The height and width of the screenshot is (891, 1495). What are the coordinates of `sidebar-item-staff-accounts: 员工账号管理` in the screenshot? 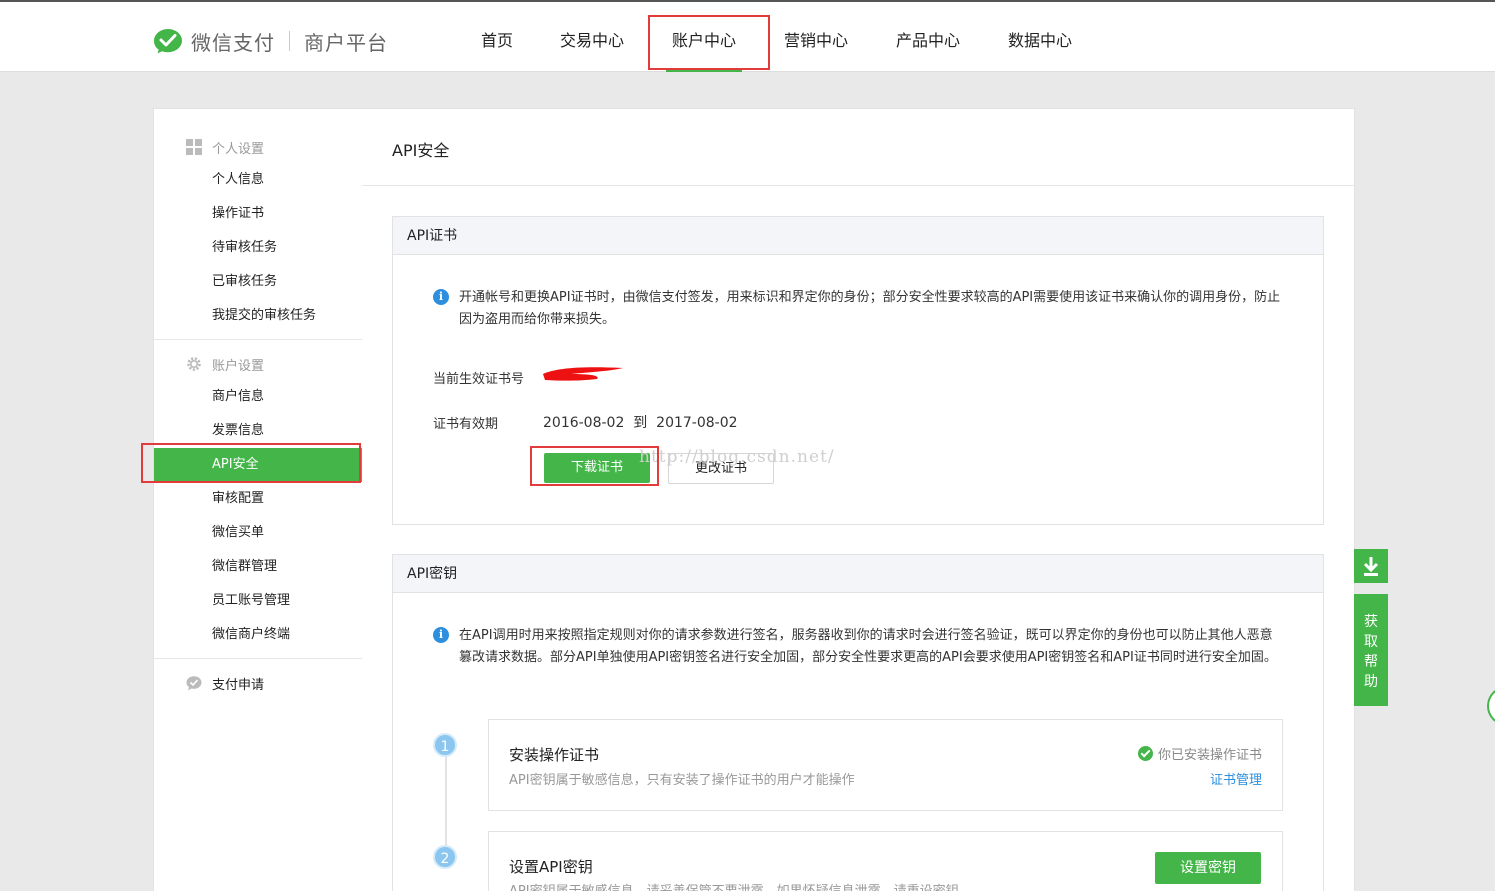 It's located at (258, 601).